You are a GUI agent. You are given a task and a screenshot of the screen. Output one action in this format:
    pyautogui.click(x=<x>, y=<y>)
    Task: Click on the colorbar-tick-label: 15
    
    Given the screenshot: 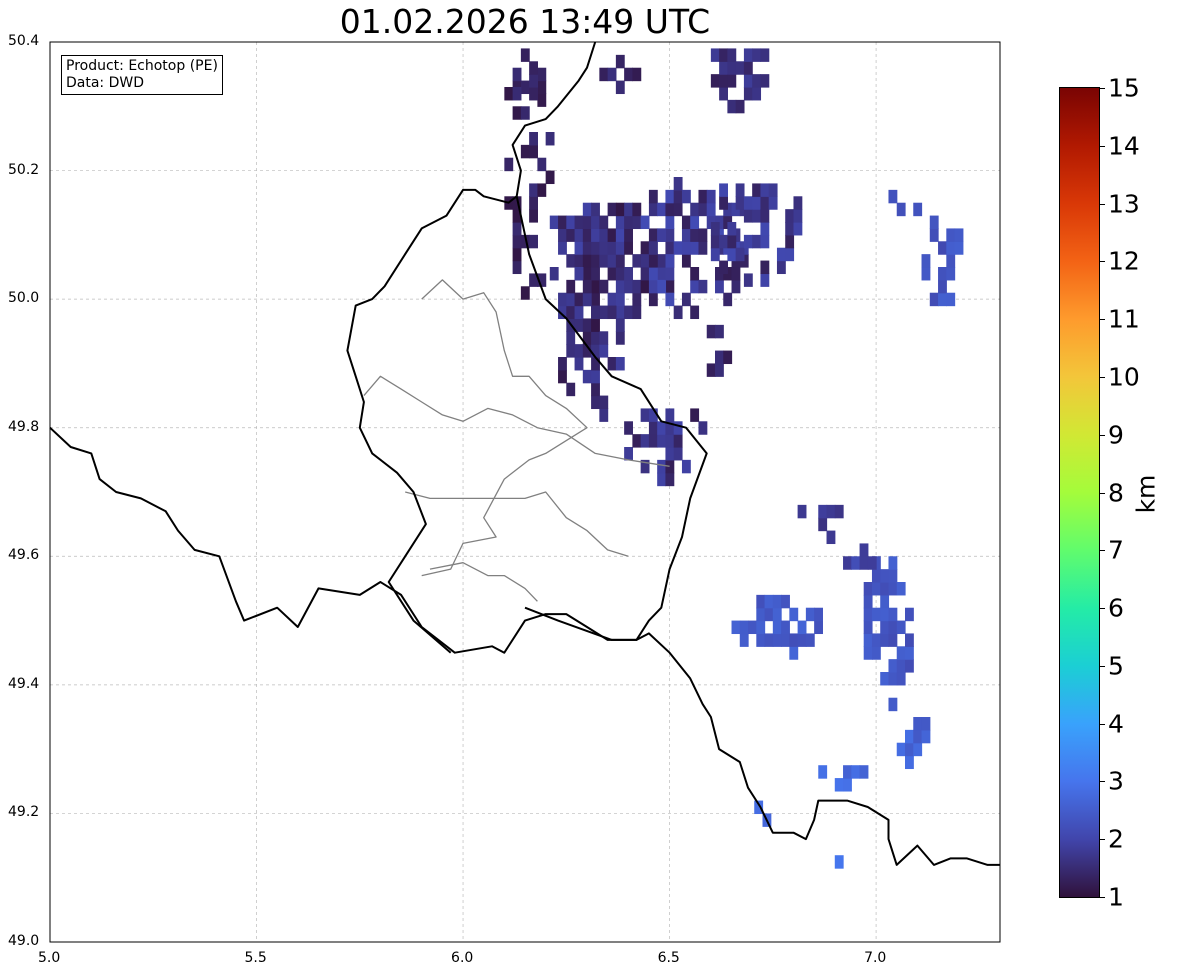 What is the action you would take?
    pyautogui.click(x=1124, y=88)
    